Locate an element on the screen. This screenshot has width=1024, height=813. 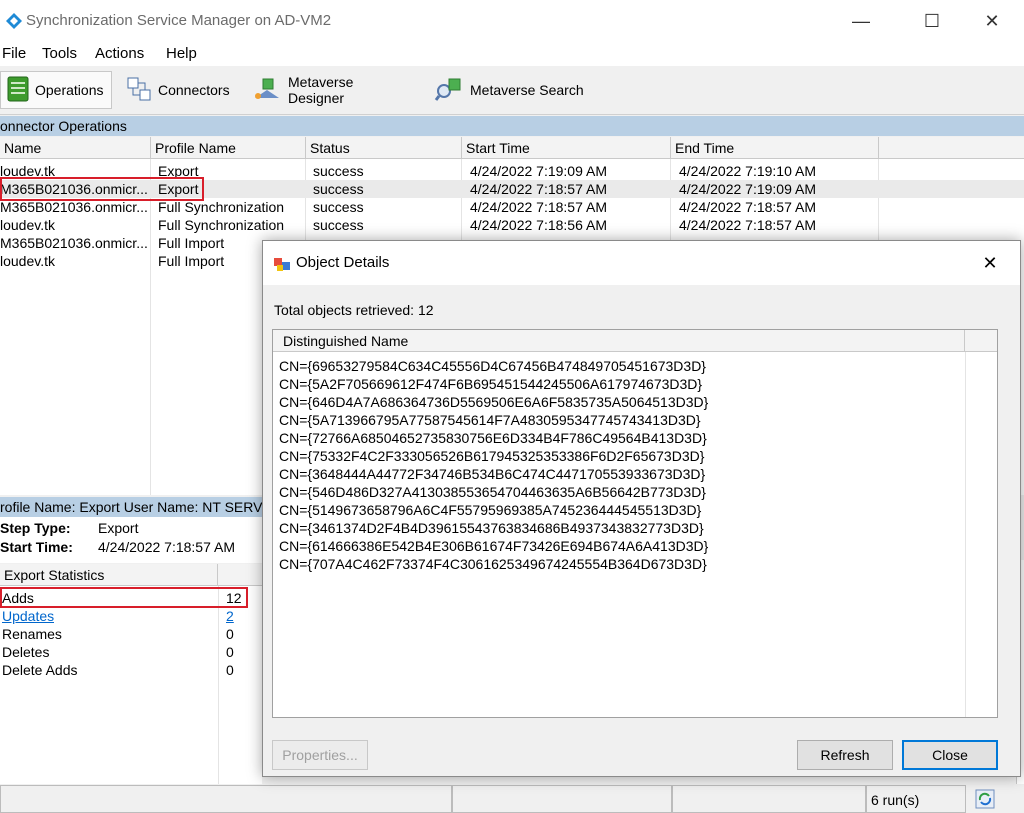
close-button: Close is located at coordinates (950, 755).